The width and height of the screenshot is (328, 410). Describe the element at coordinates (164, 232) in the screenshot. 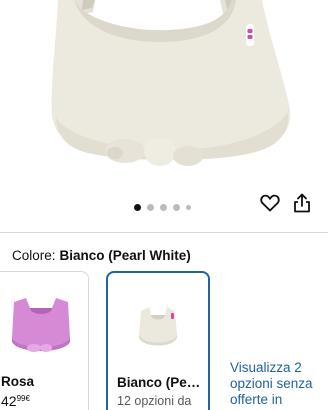

I see `section-divider` at that location.